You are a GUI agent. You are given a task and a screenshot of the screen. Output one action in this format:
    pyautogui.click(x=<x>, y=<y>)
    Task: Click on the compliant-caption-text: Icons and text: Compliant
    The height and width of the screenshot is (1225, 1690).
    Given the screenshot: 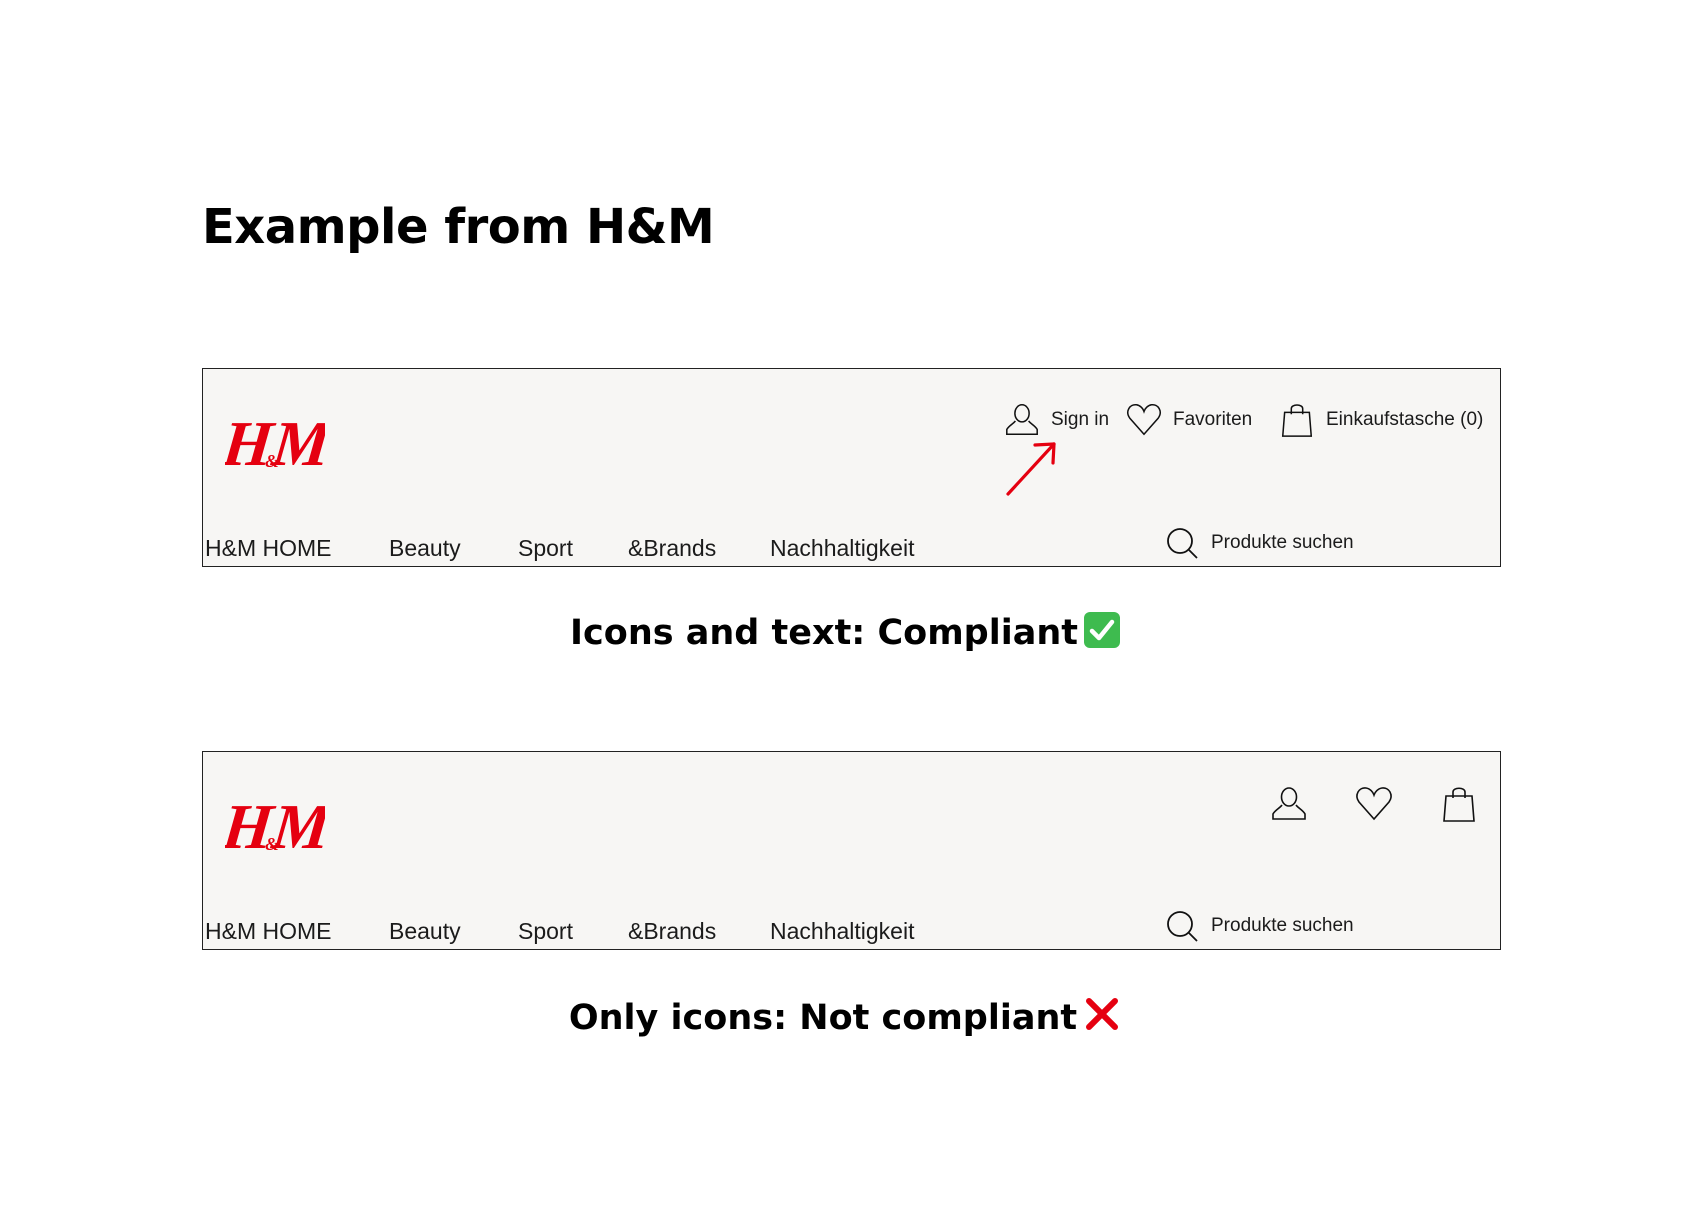 What is the action you would take?
    pyautogui.click(x=824, y=633)
    